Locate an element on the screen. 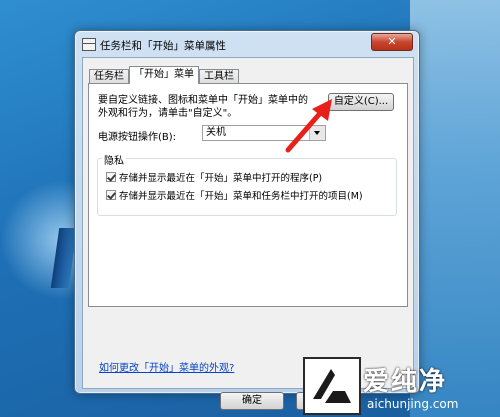 This screenshot has width=500, height=417. watermark: 爱纯净 aichunjing.com is located at coordinates (401, 387).